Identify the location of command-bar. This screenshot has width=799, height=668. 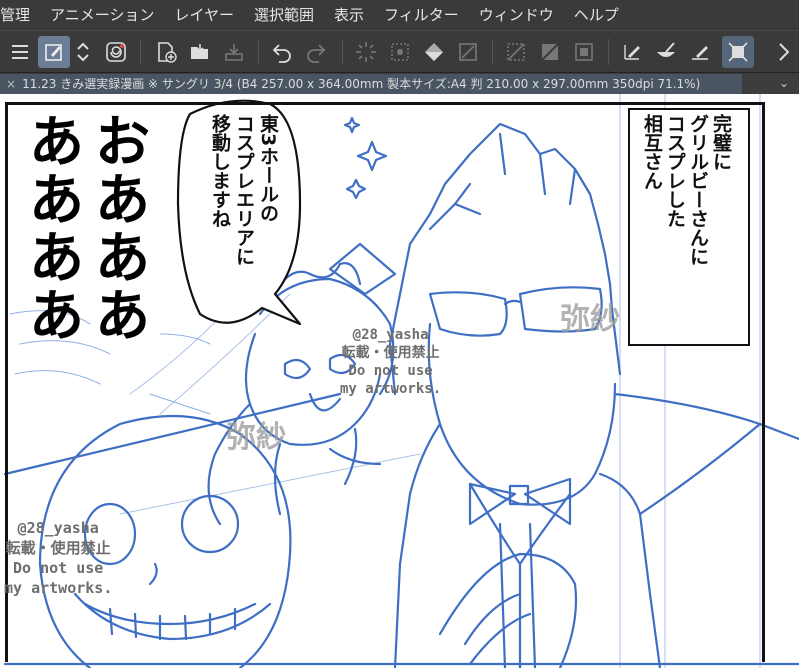
(399, 51).